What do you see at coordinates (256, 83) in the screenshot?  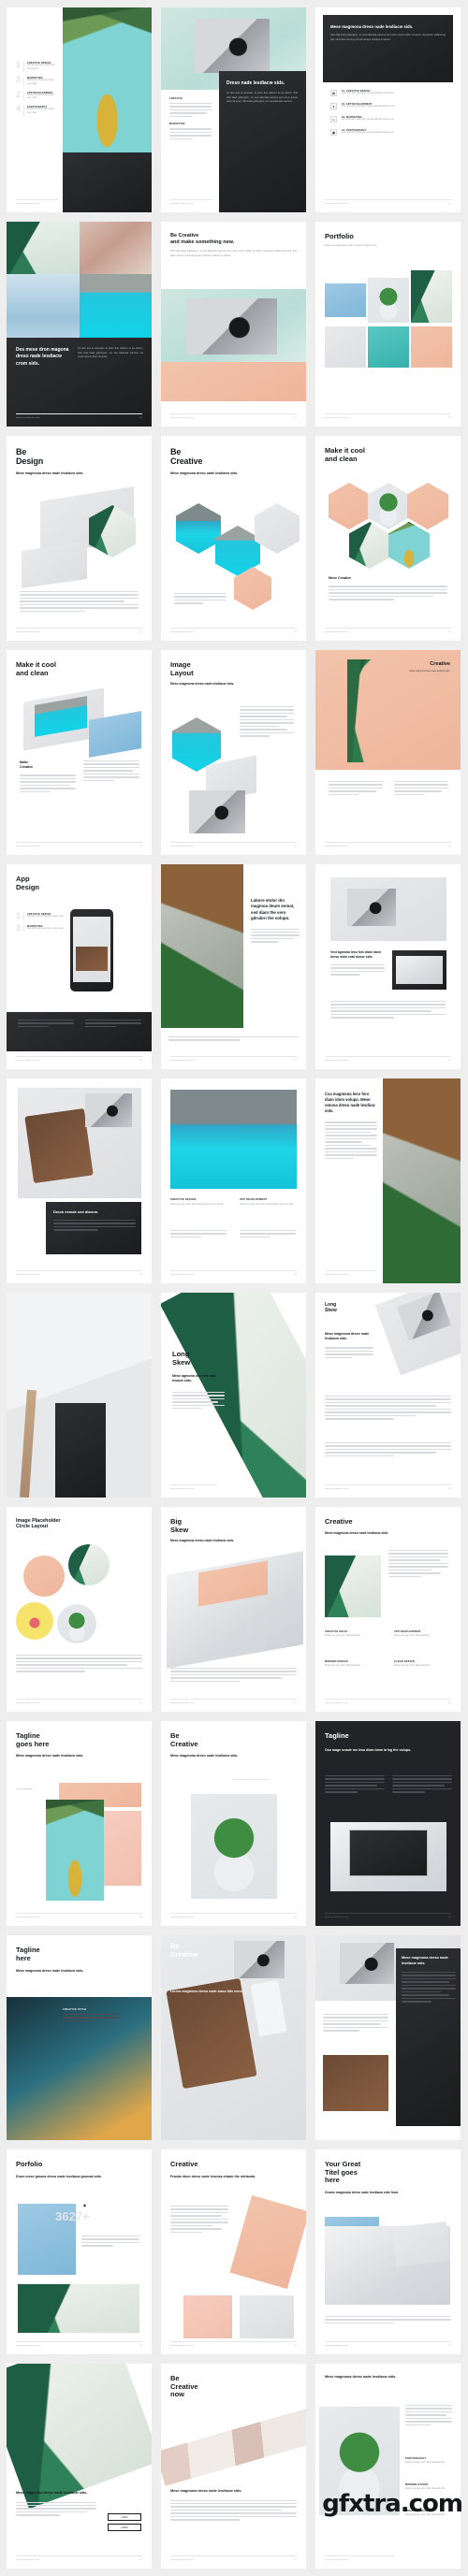 I see `slide-title: Dreso nade lesdiacw sids.` at bounding box center [256, 83].